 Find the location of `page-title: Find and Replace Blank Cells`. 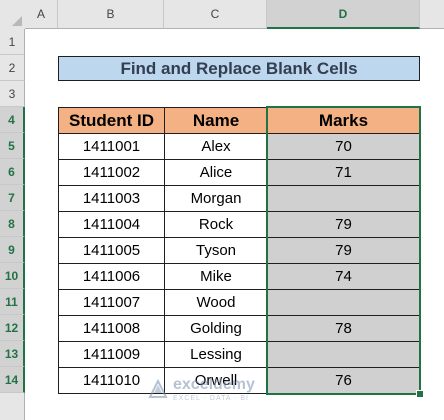

page-title: Find and Replace Blank Cells is located at coordinates (239, 68).